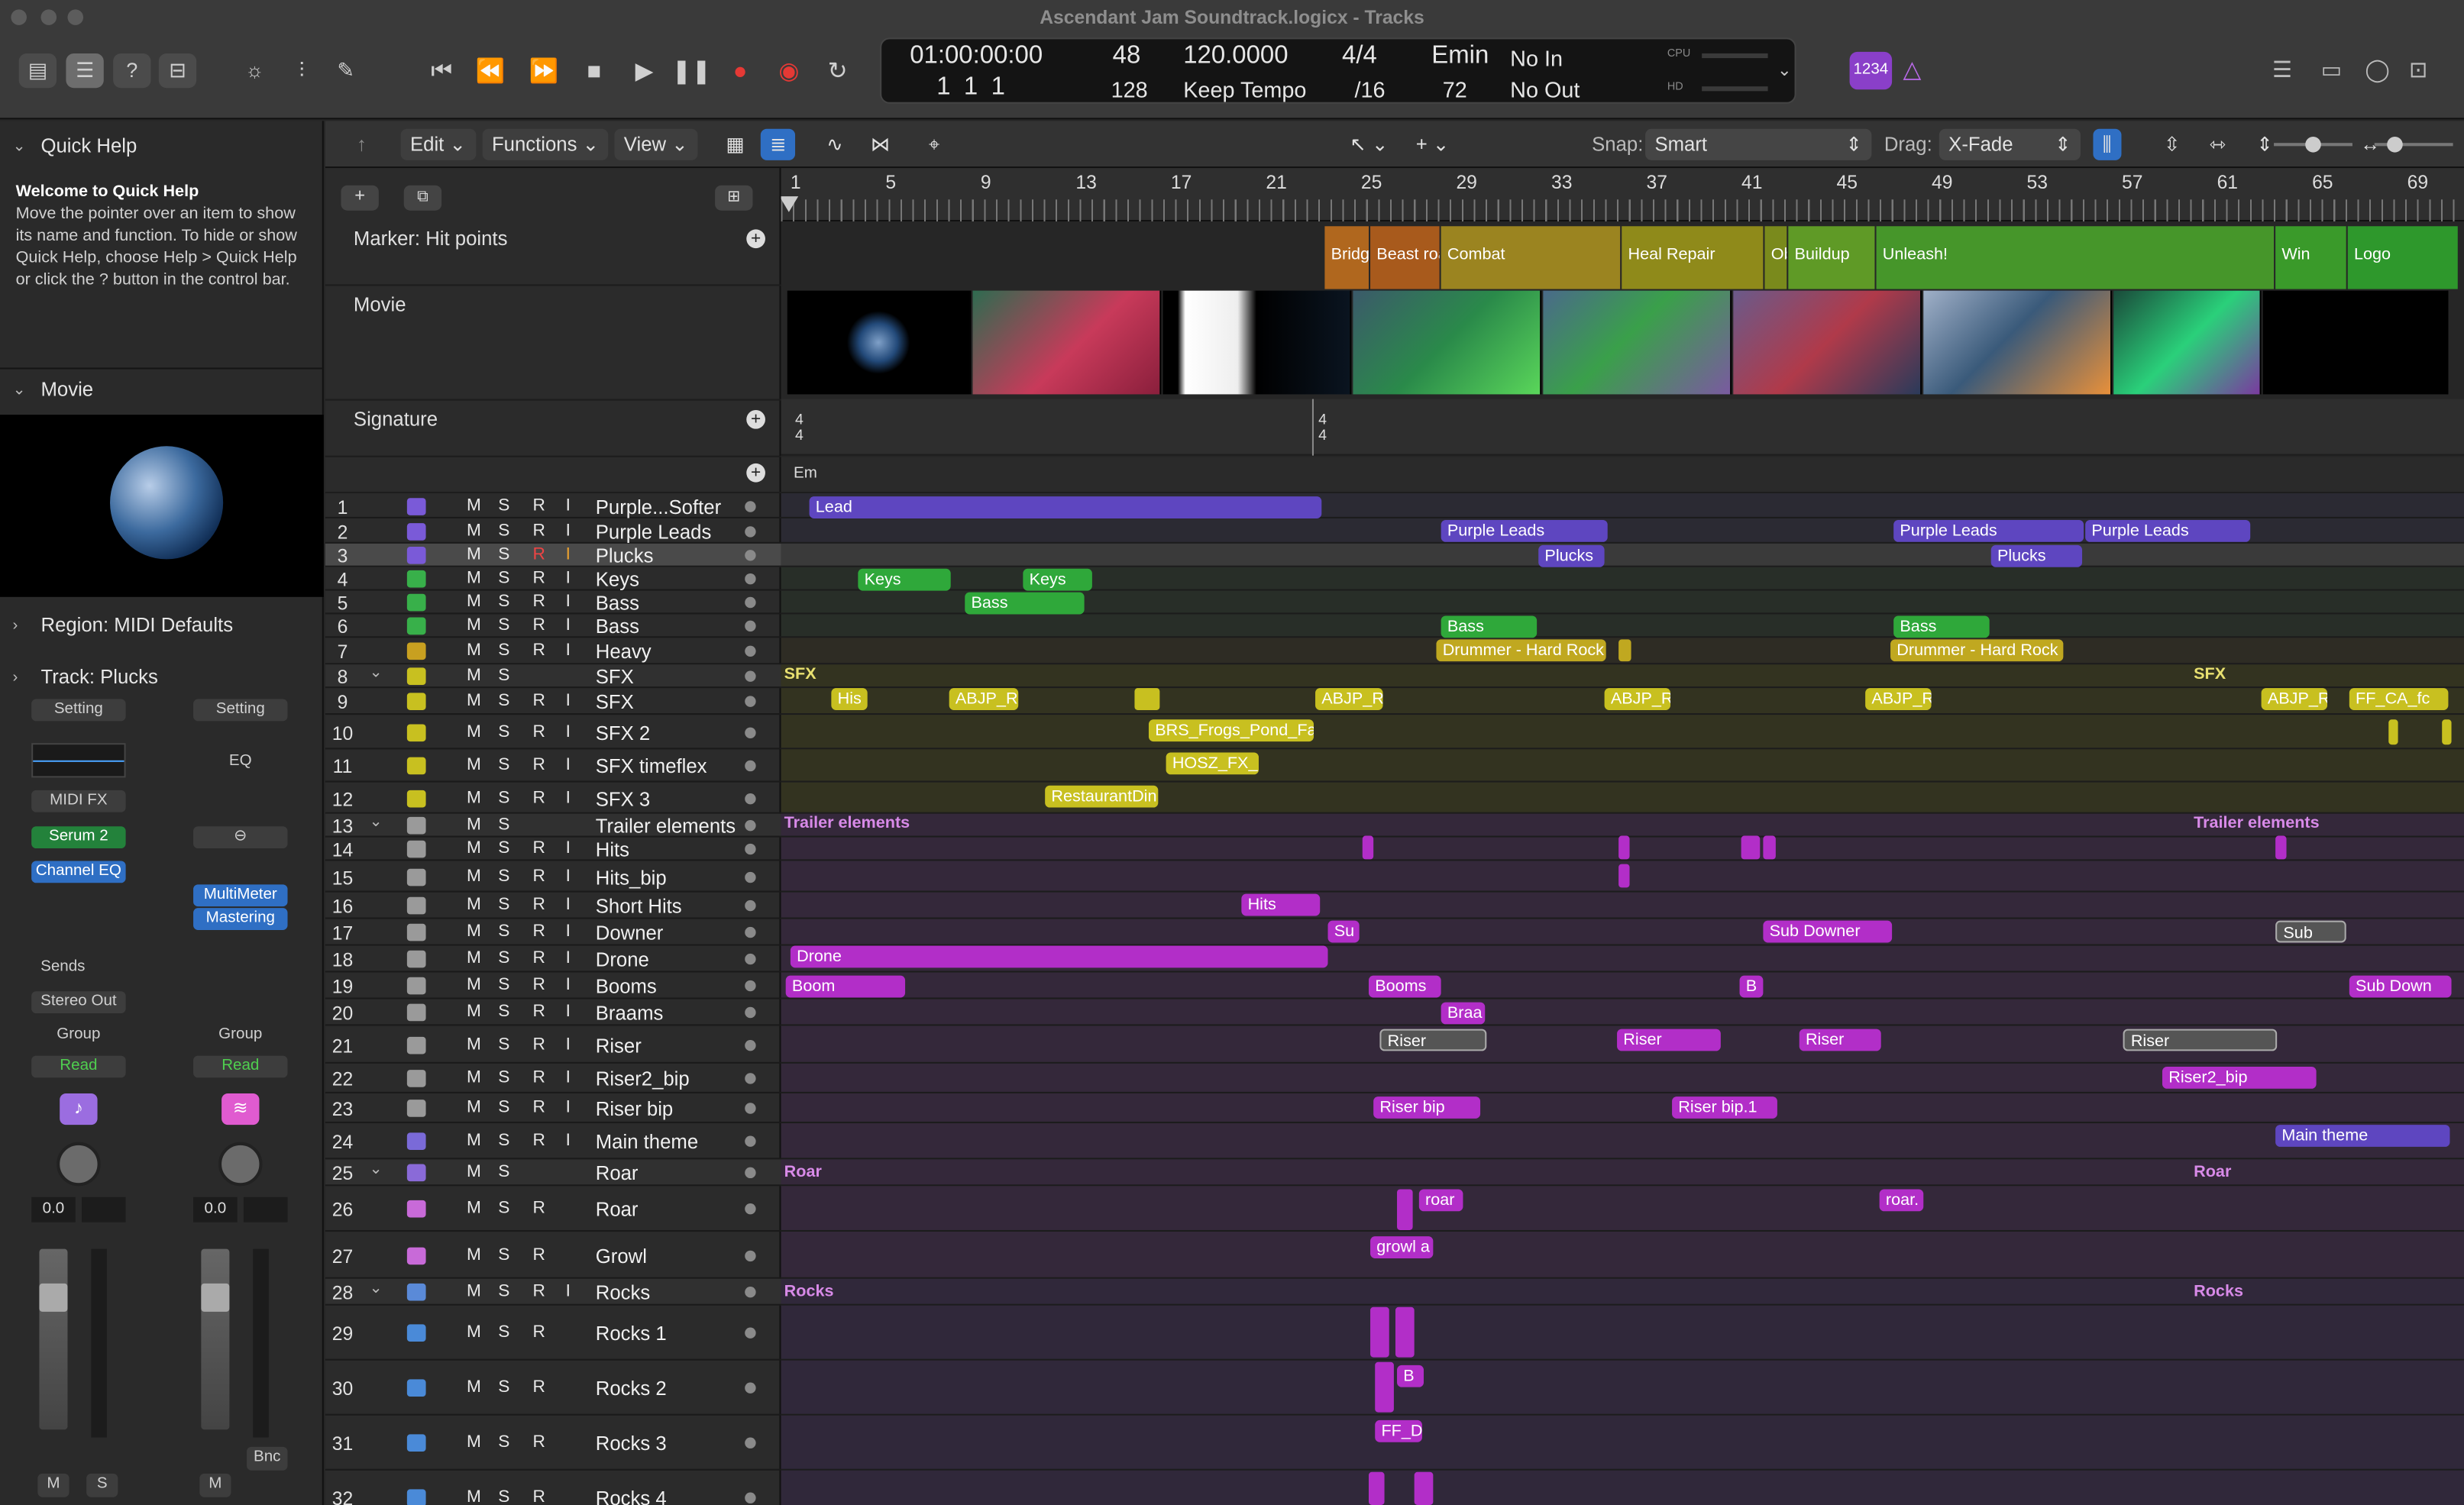  Describe the element at coordinates (422, 198) in the screenshot. I see `duplicate-track-icon: ⧉` at that location.